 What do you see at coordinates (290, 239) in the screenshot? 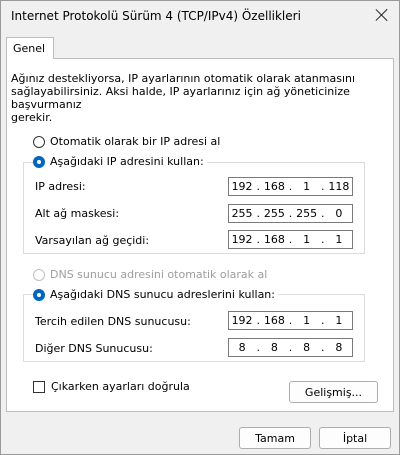
I see `default-gateway-input: 192. 168. 1. 1` at bounding box center [290, 239].